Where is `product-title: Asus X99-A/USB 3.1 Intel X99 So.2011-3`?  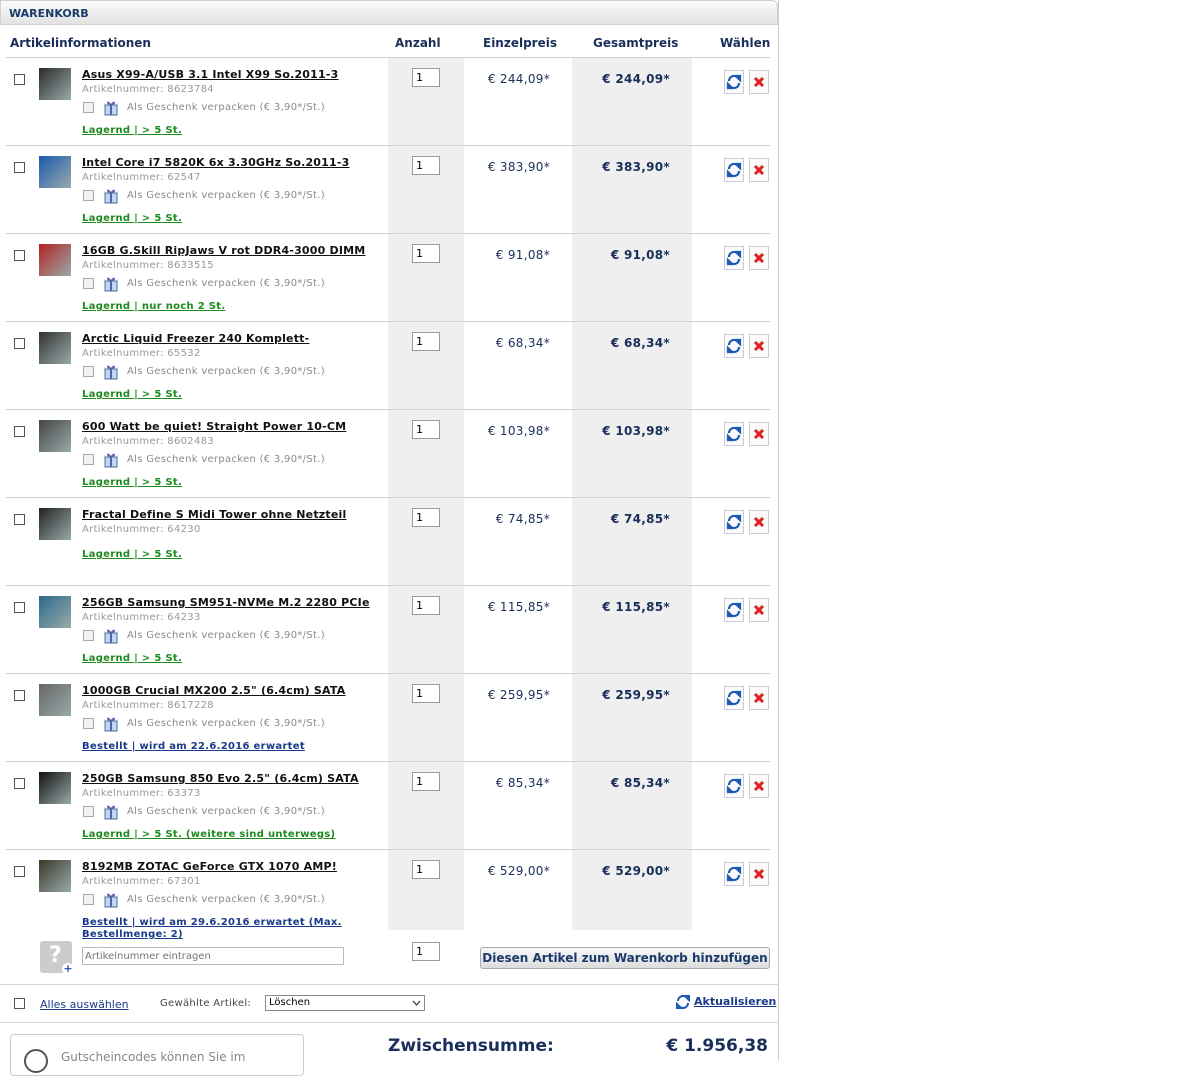
product-title: Asus X99-A/USB 3.1 Intel X99 So.2011-3 is located at coordinates (210, 74).